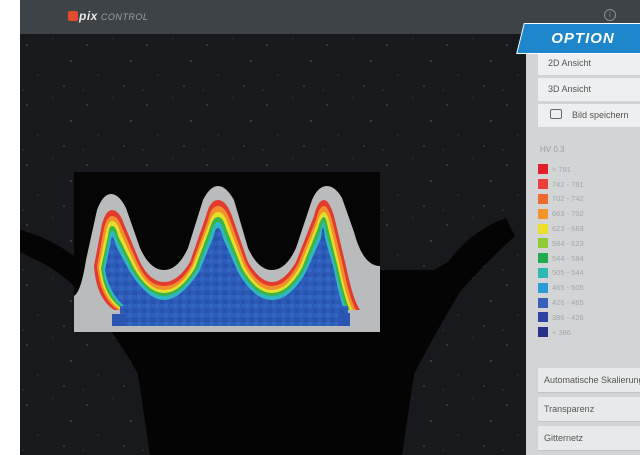 Image resolution: width=640 pixels, height=455 pixels. I want to click on legend-row: 386 - 426, so click(588, 317).